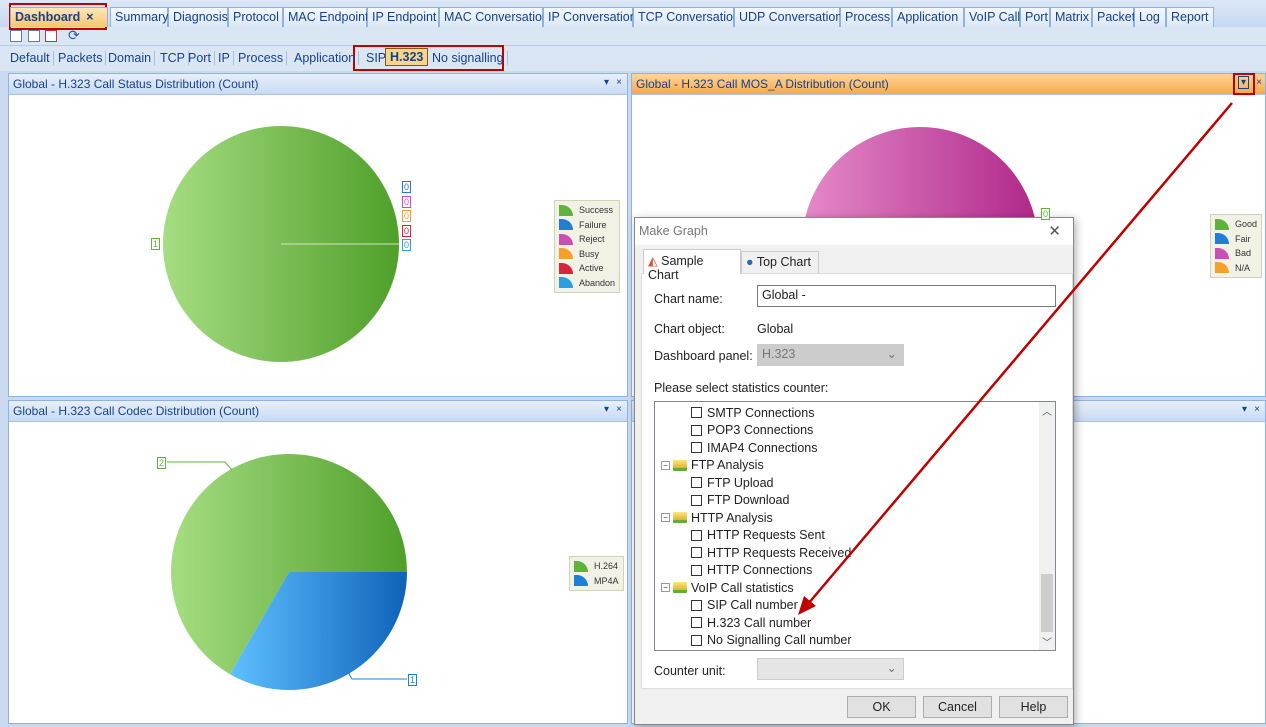 The height and width of the screenshot is (727, 1266). What do you see at coordinates (906, 296) in the screenshot?
I see `chart-name-input: Global -` at bounding box center [906, 296].